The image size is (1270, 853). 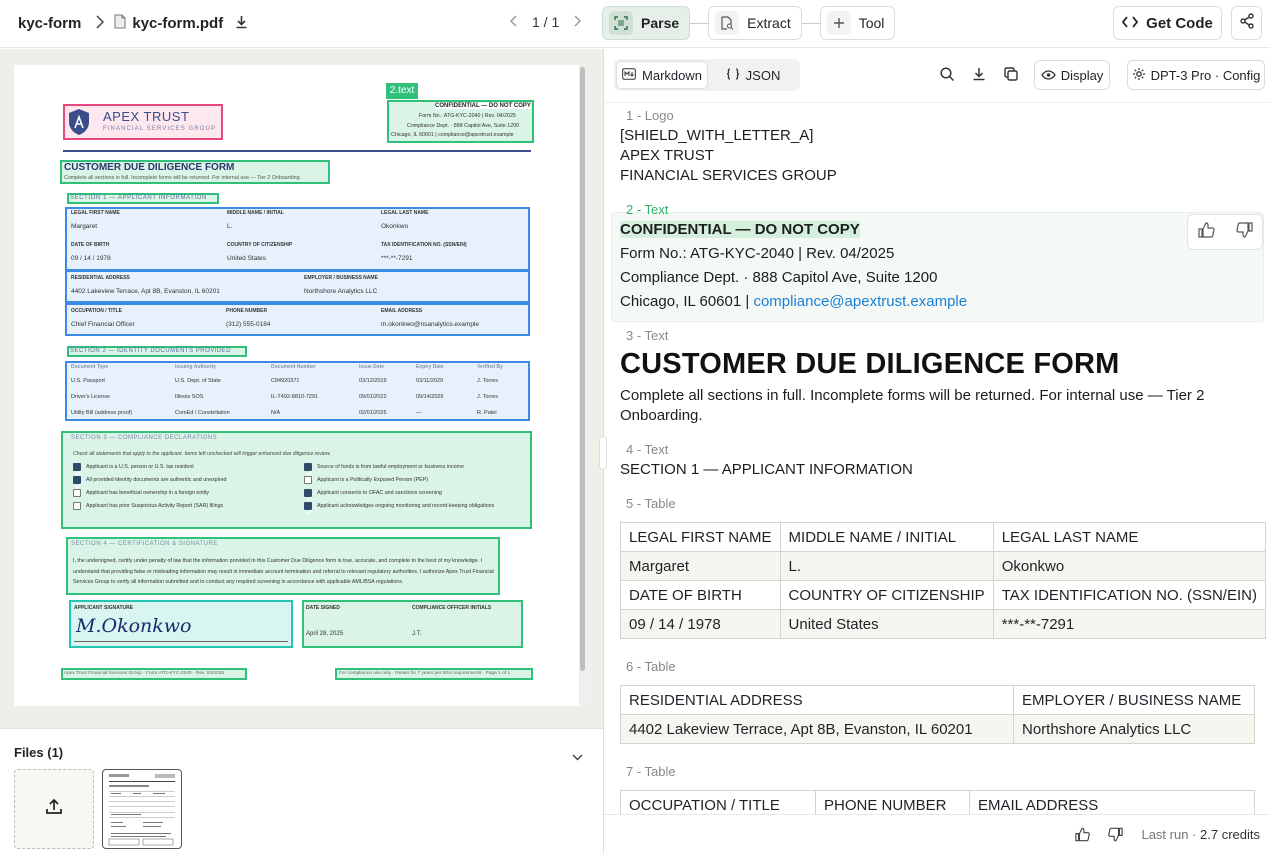 I want to click on doc-cell: R. Patel, so click(x=487, y=413).